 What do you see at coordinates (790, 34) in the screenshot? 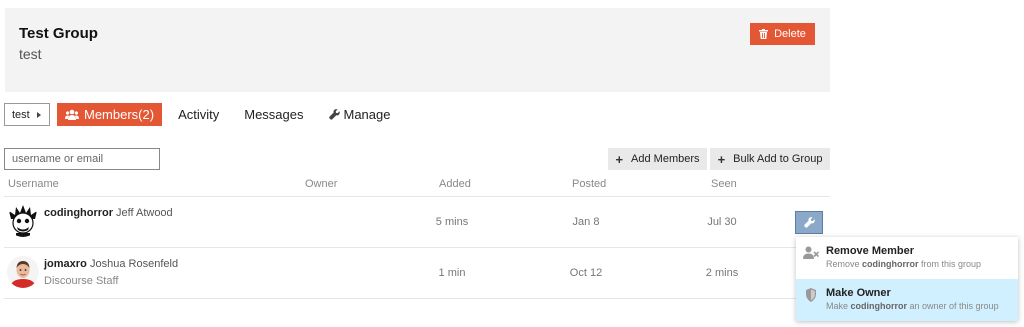
I see `delete-label: Delete` at bounding box center [790, 34].